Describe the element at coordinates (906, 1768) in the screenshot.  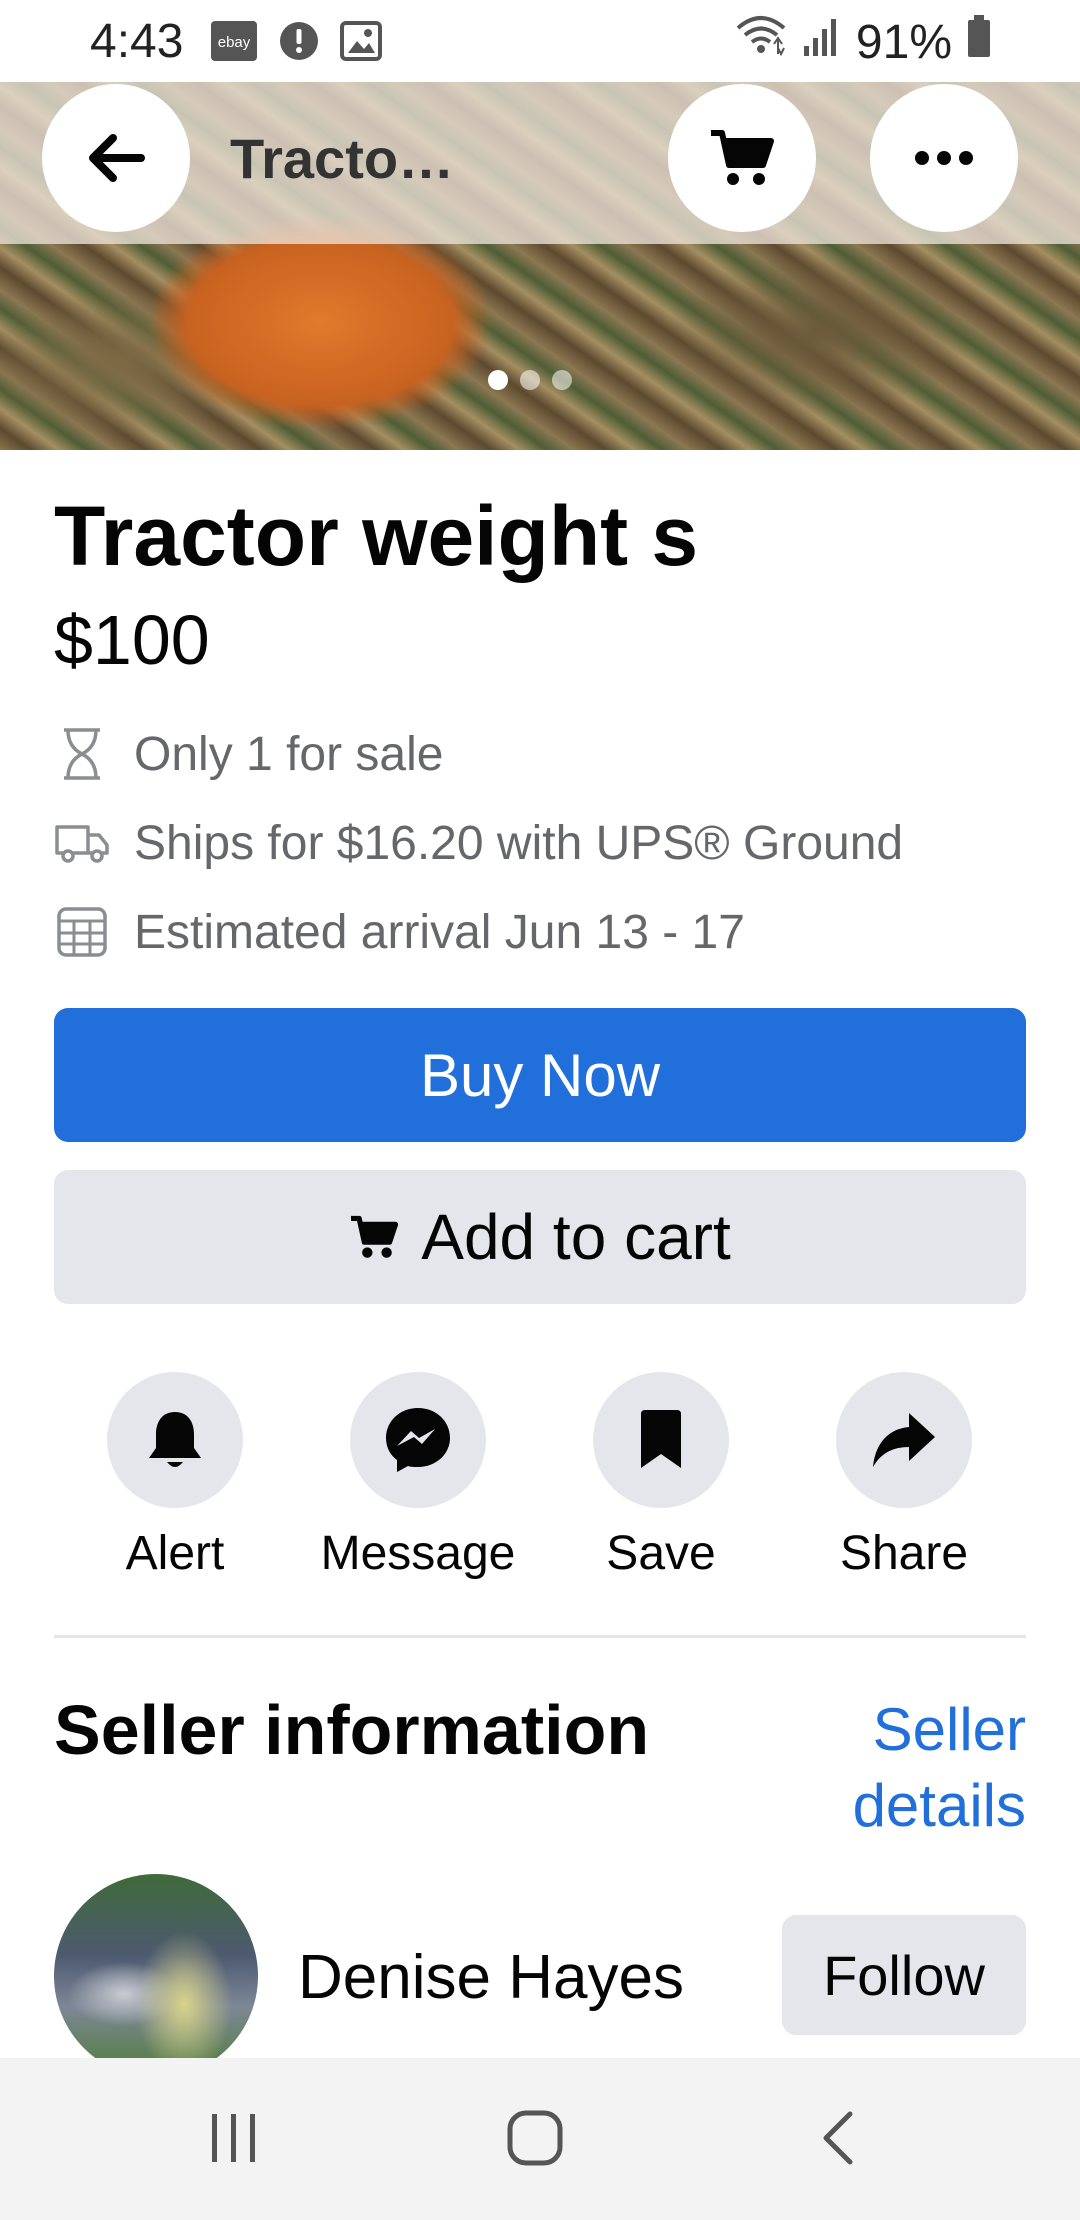
I see `seller-details-link: Seller details` at that location.